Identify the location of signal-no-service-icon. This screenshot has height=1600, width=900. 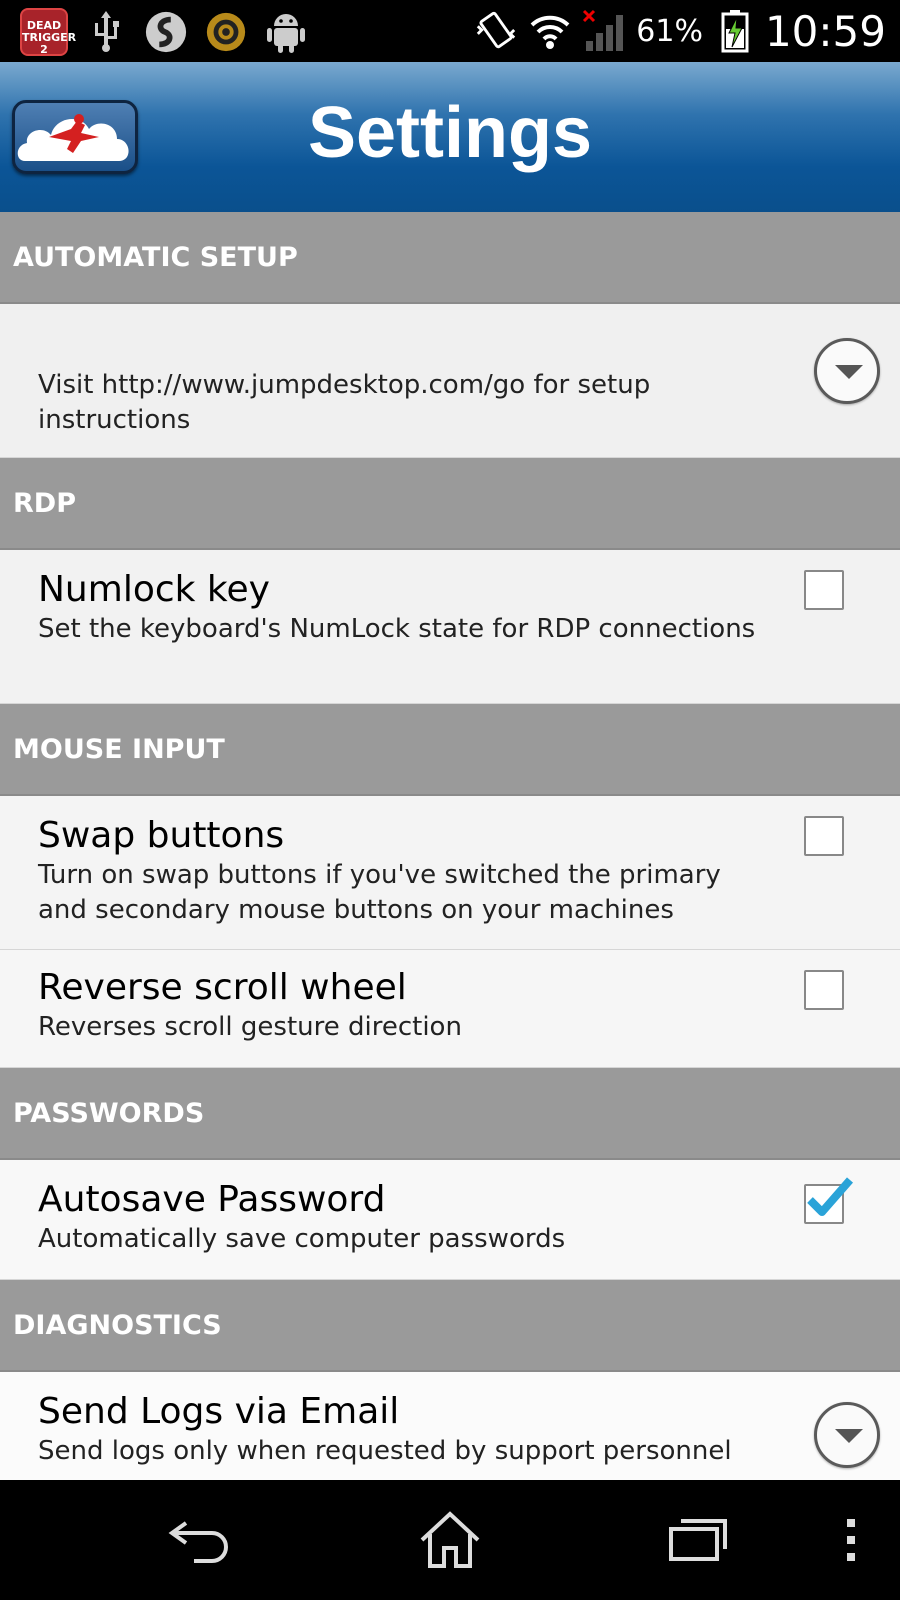
(604, 31).